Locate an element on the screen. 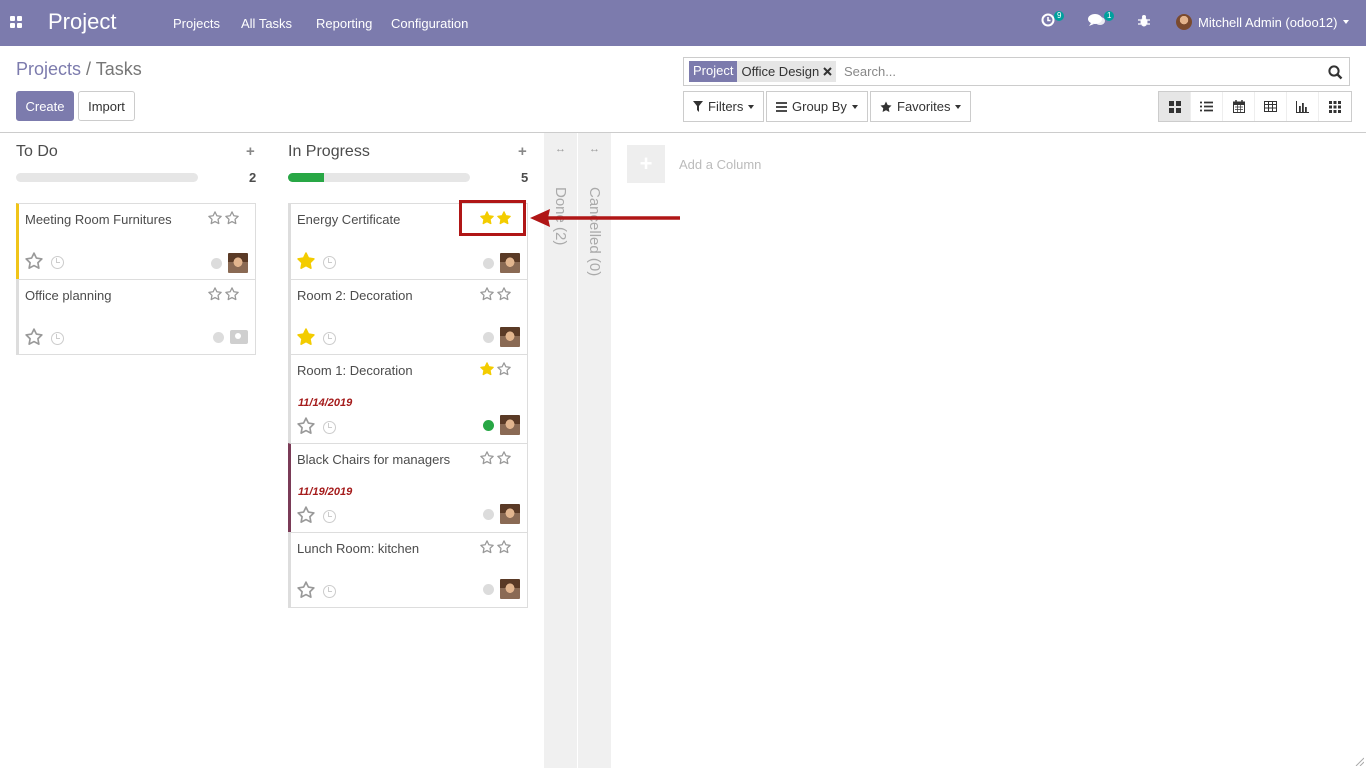 The image size is (1366, 768). import-button: Import is located at coordinates (106, 106).